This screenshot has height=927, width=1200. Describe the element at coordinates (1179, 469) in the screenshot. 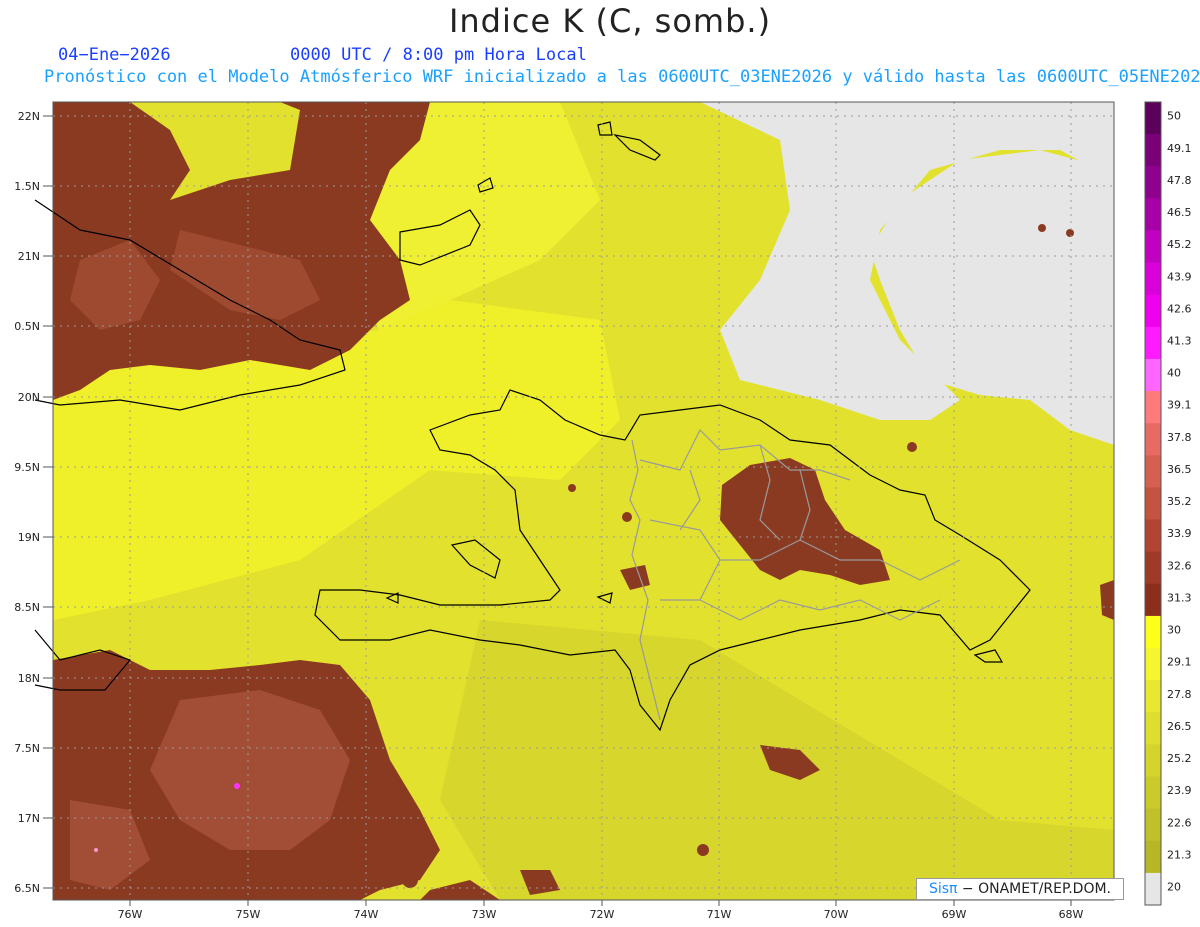

I see `colorbar-label: 36.5` at that location.